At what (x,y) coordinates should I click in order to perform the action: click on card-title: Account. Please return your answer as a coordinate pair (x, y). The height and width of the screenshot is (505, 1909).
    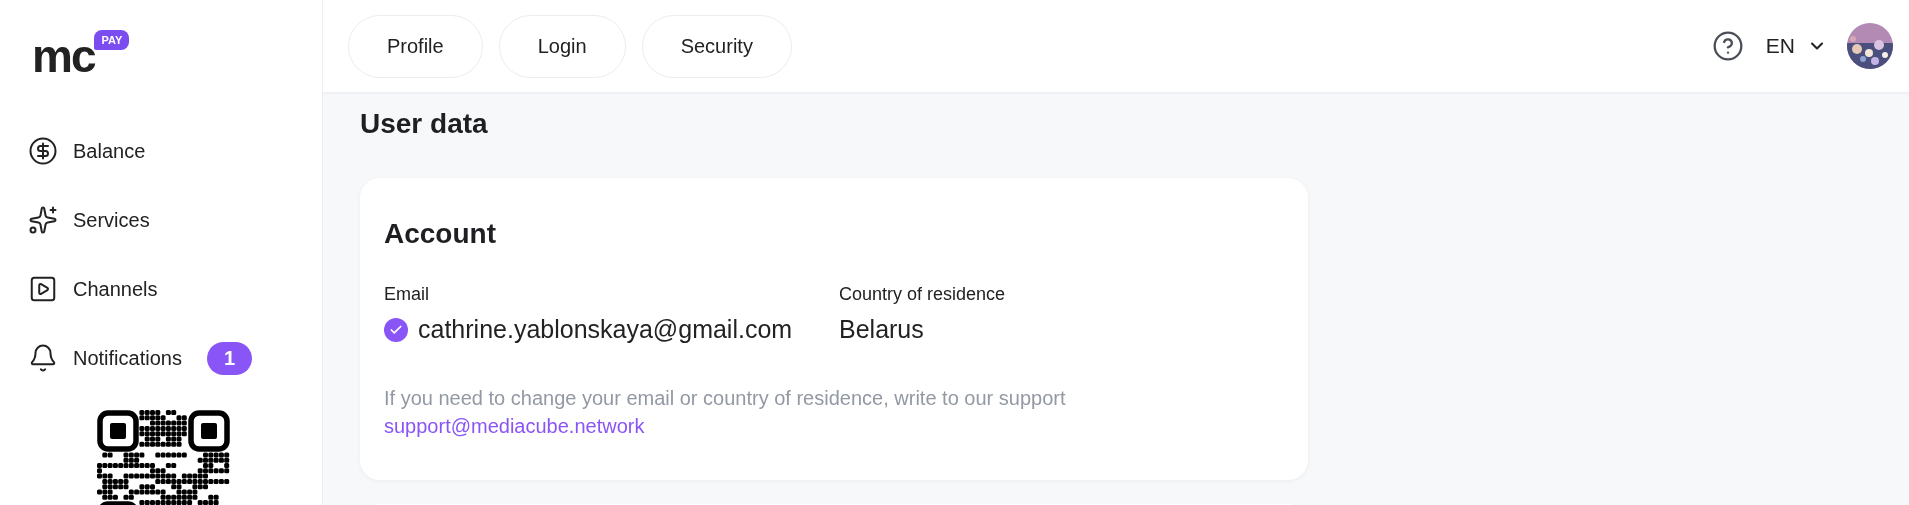
    Looking at the image, I should click on (440, 234).